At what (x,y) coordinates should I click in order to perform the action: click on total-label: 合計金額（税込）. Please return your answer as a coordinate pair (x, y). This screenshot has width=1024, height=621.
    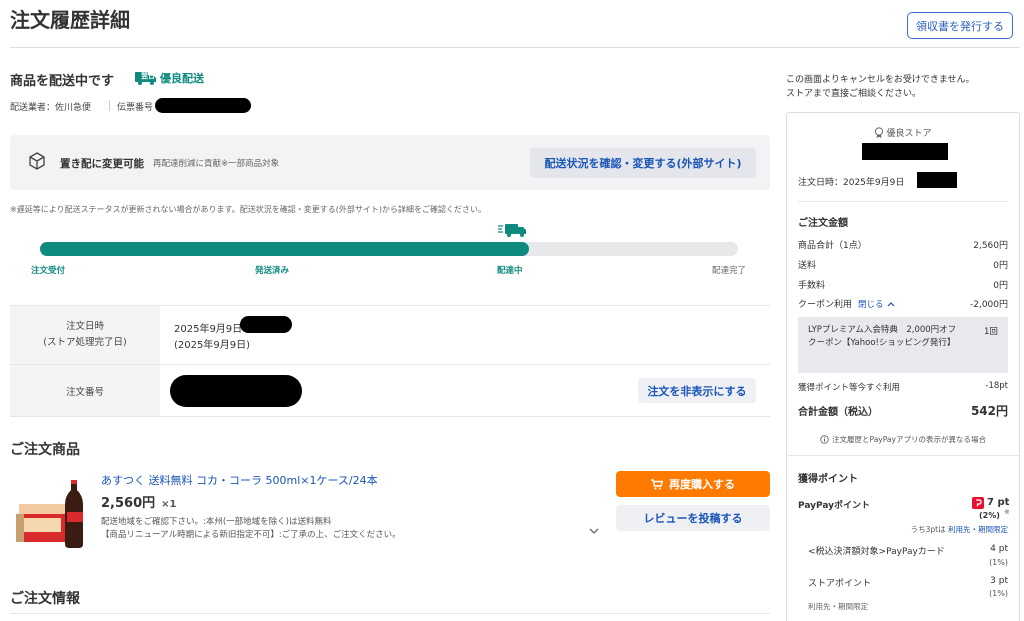
    Looking at the image, I should click on (838, 412).